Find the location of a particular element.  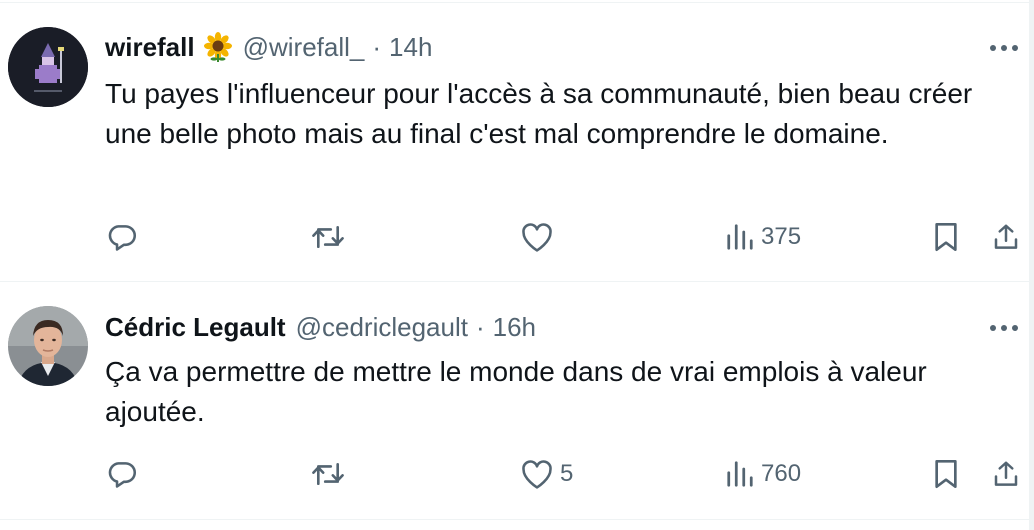

display-name: Cédric Legault is located at coordinates (195, 327).